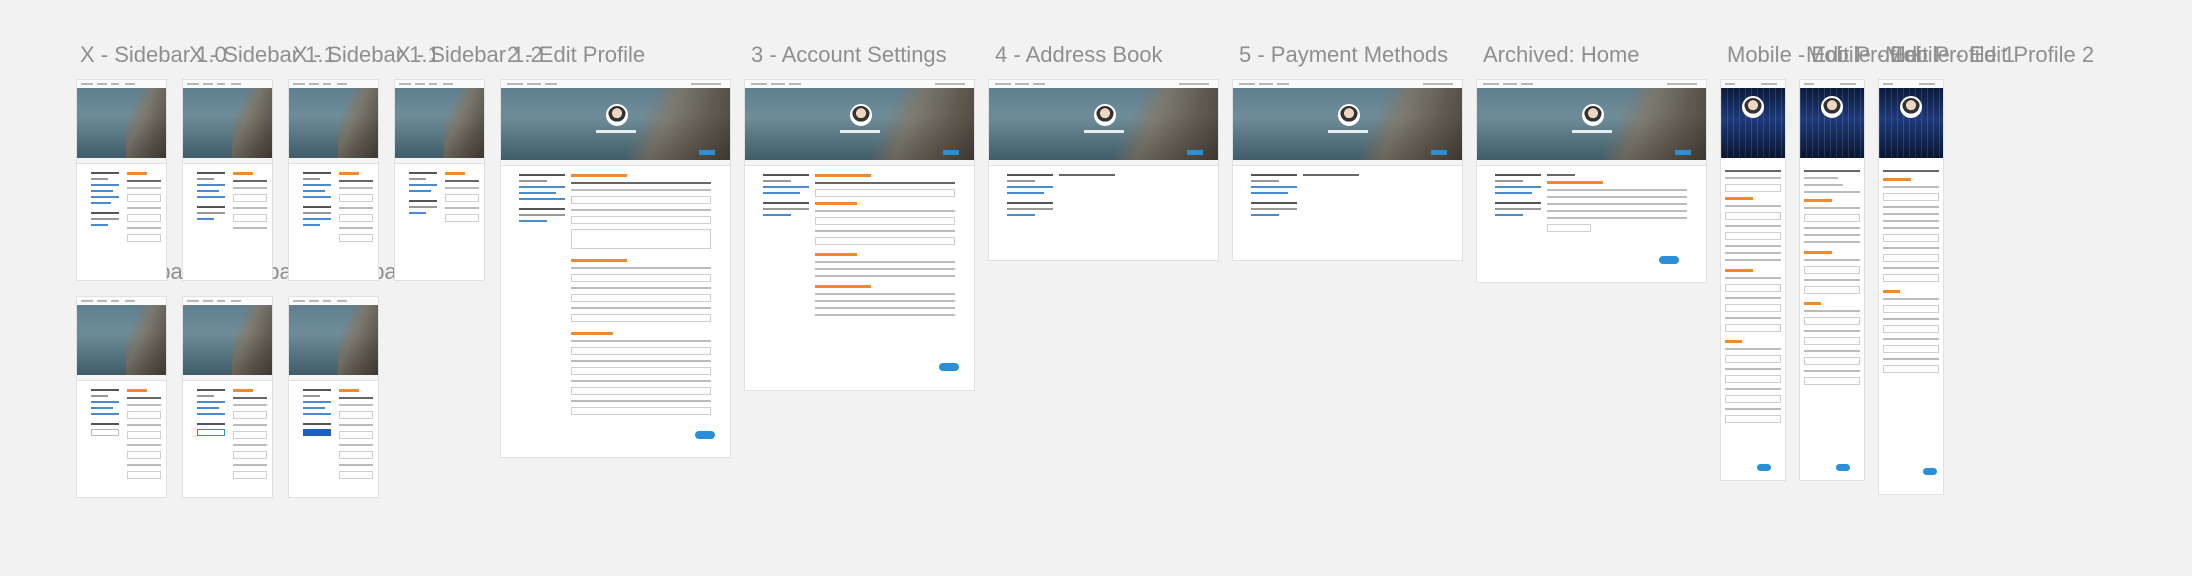  What do you see at coordinates (1343, 55) in the screenshot?
I see `artboard-label-payment-methods: 5 - Payment Methods` at bounding box center [1343, 55].